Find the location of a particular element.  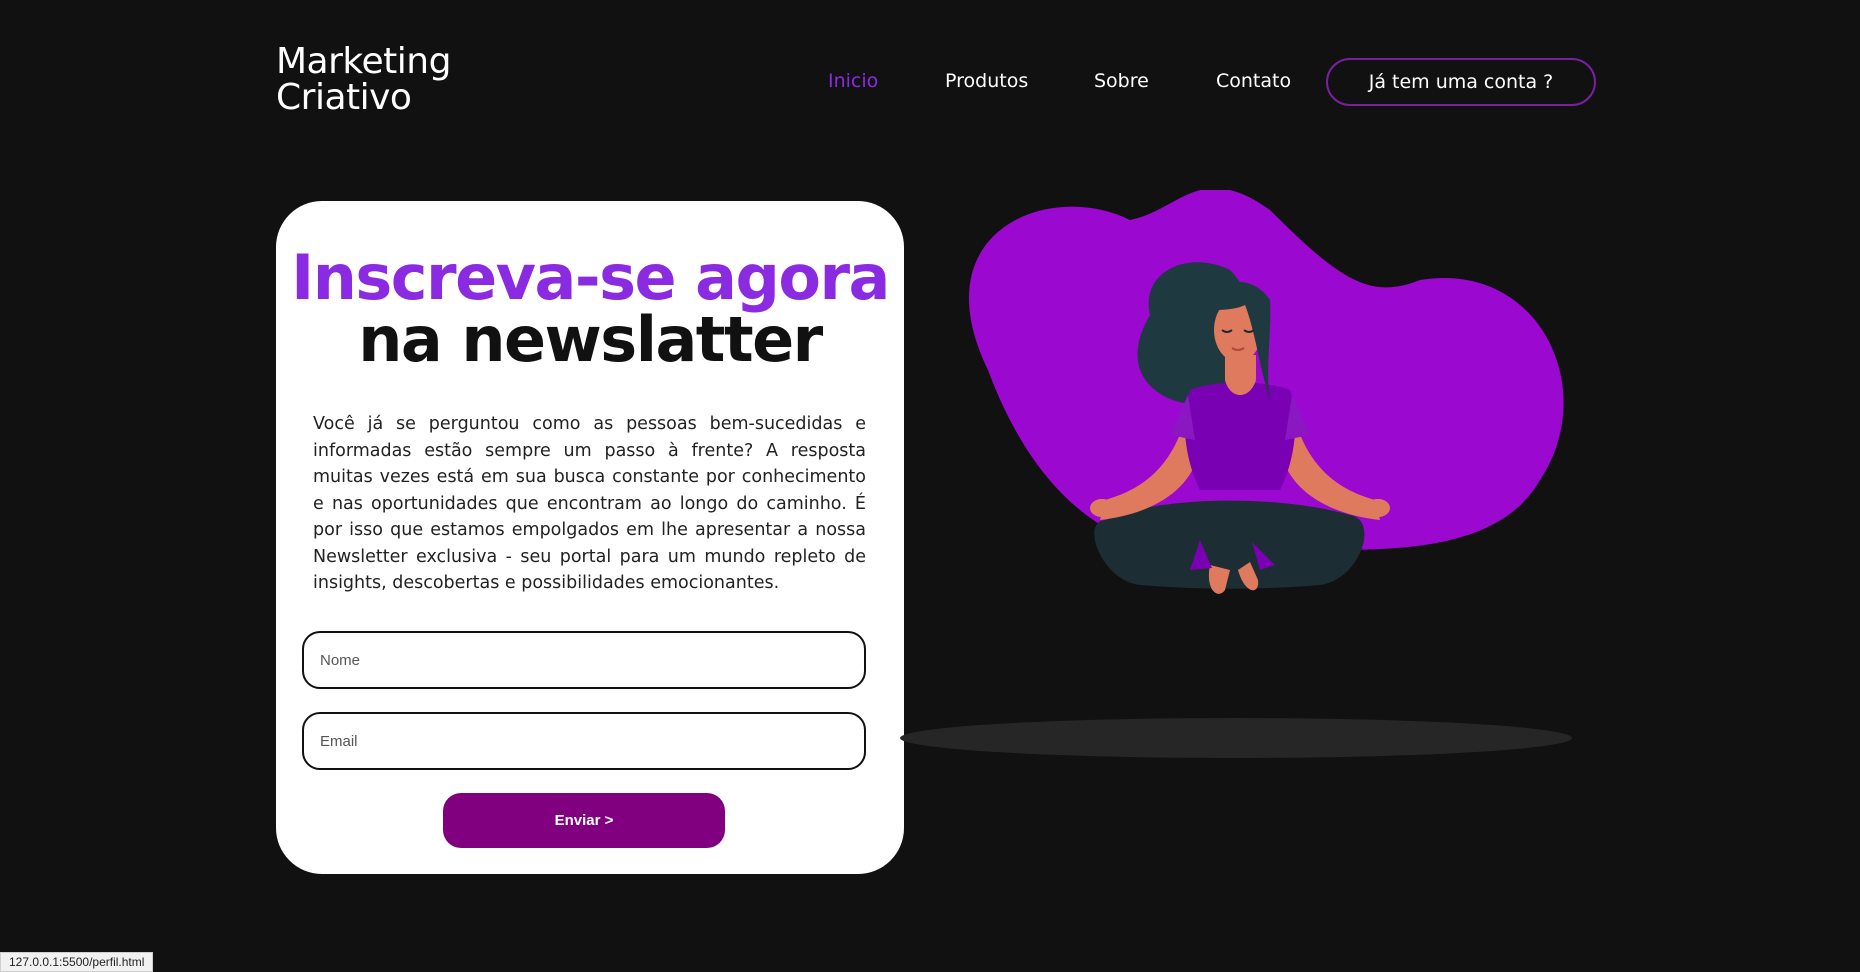

name-input is located at coordinates (584, 660).